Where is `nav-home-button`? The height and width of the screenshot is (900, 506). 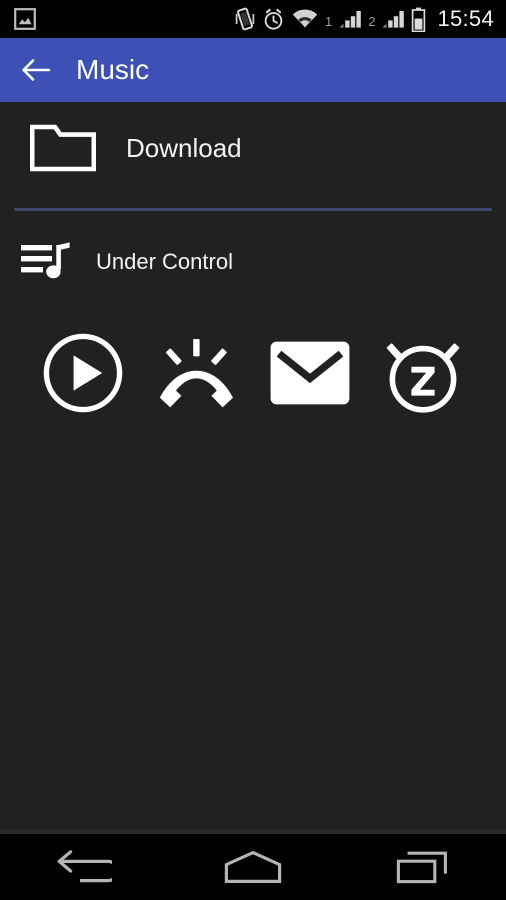 nav-home-button is located at coordinates (253, 867).